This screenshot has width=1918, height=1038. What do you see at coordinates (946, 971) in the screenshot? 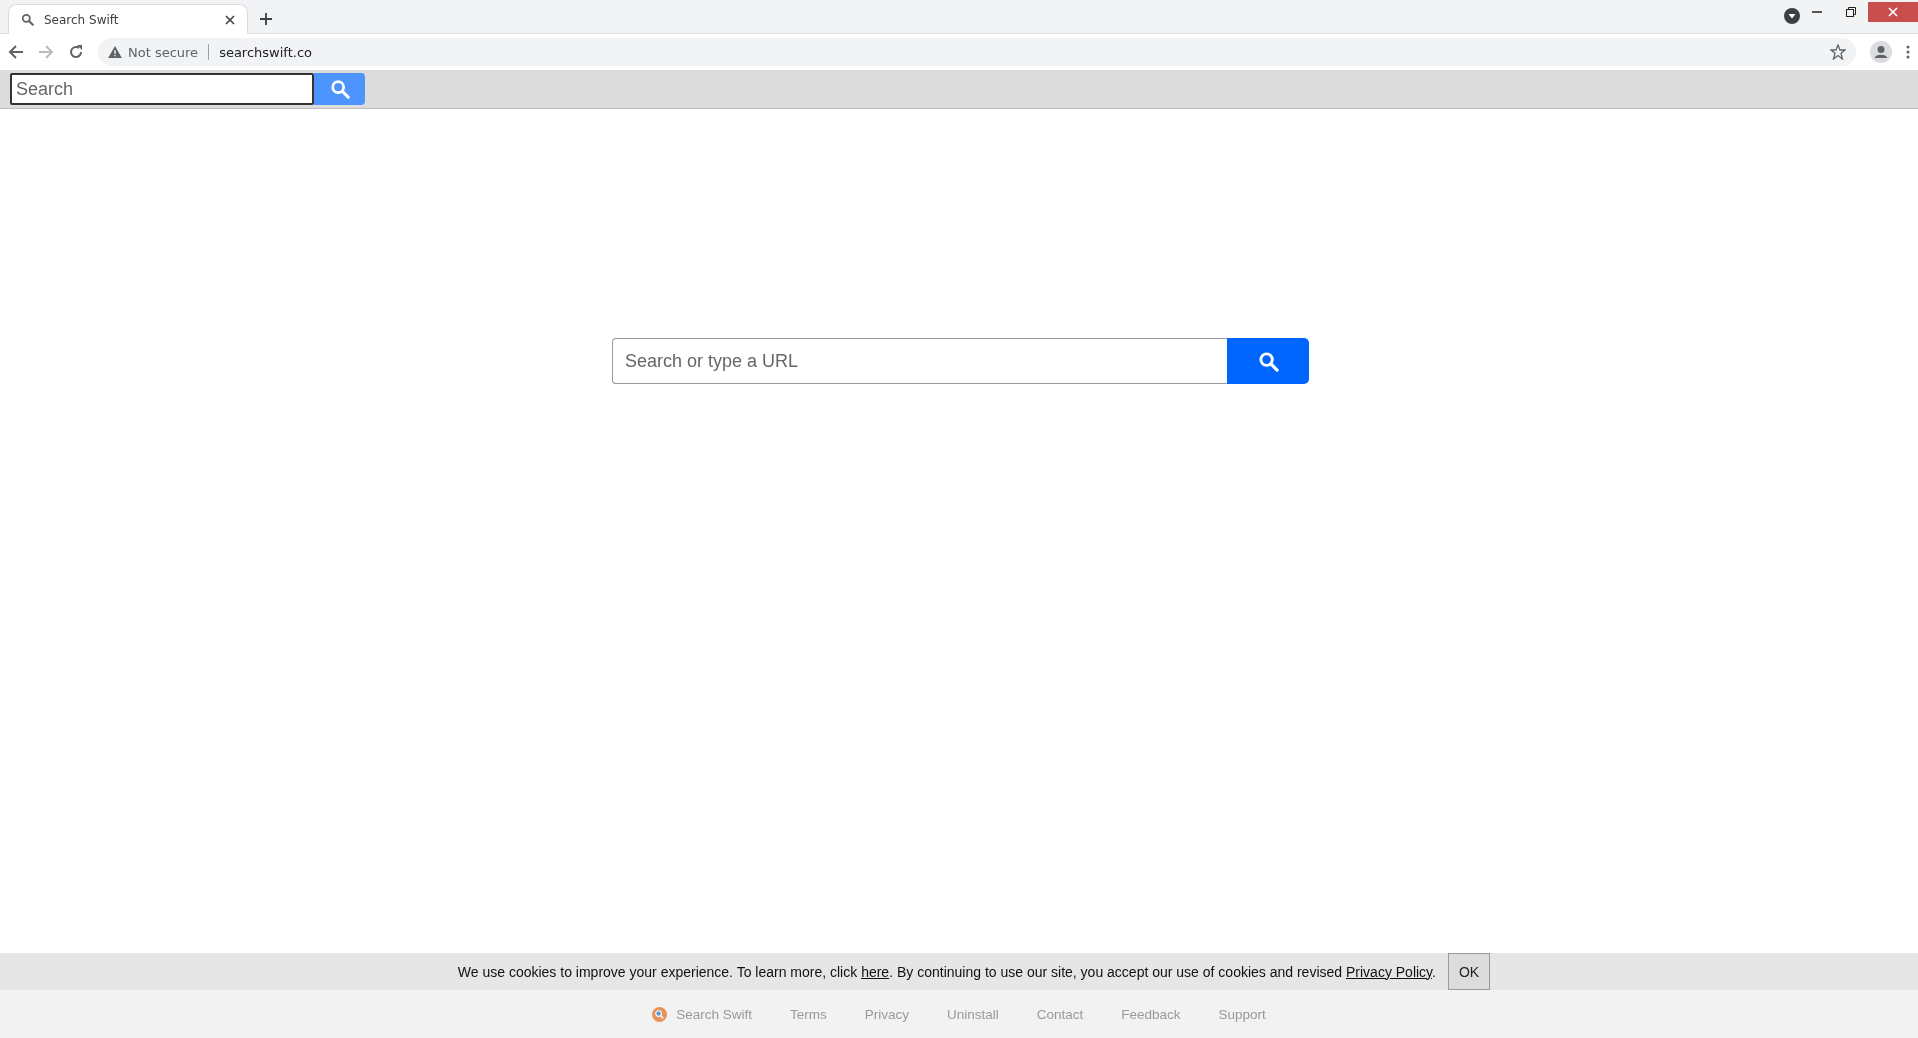
I see `cookie-notice-text: We use cookies to improve your experience. To learn more, click here. By continuing to use our site, you accept our use of cookies and revised Privacy Policy.` at bounding box center [946, 971].